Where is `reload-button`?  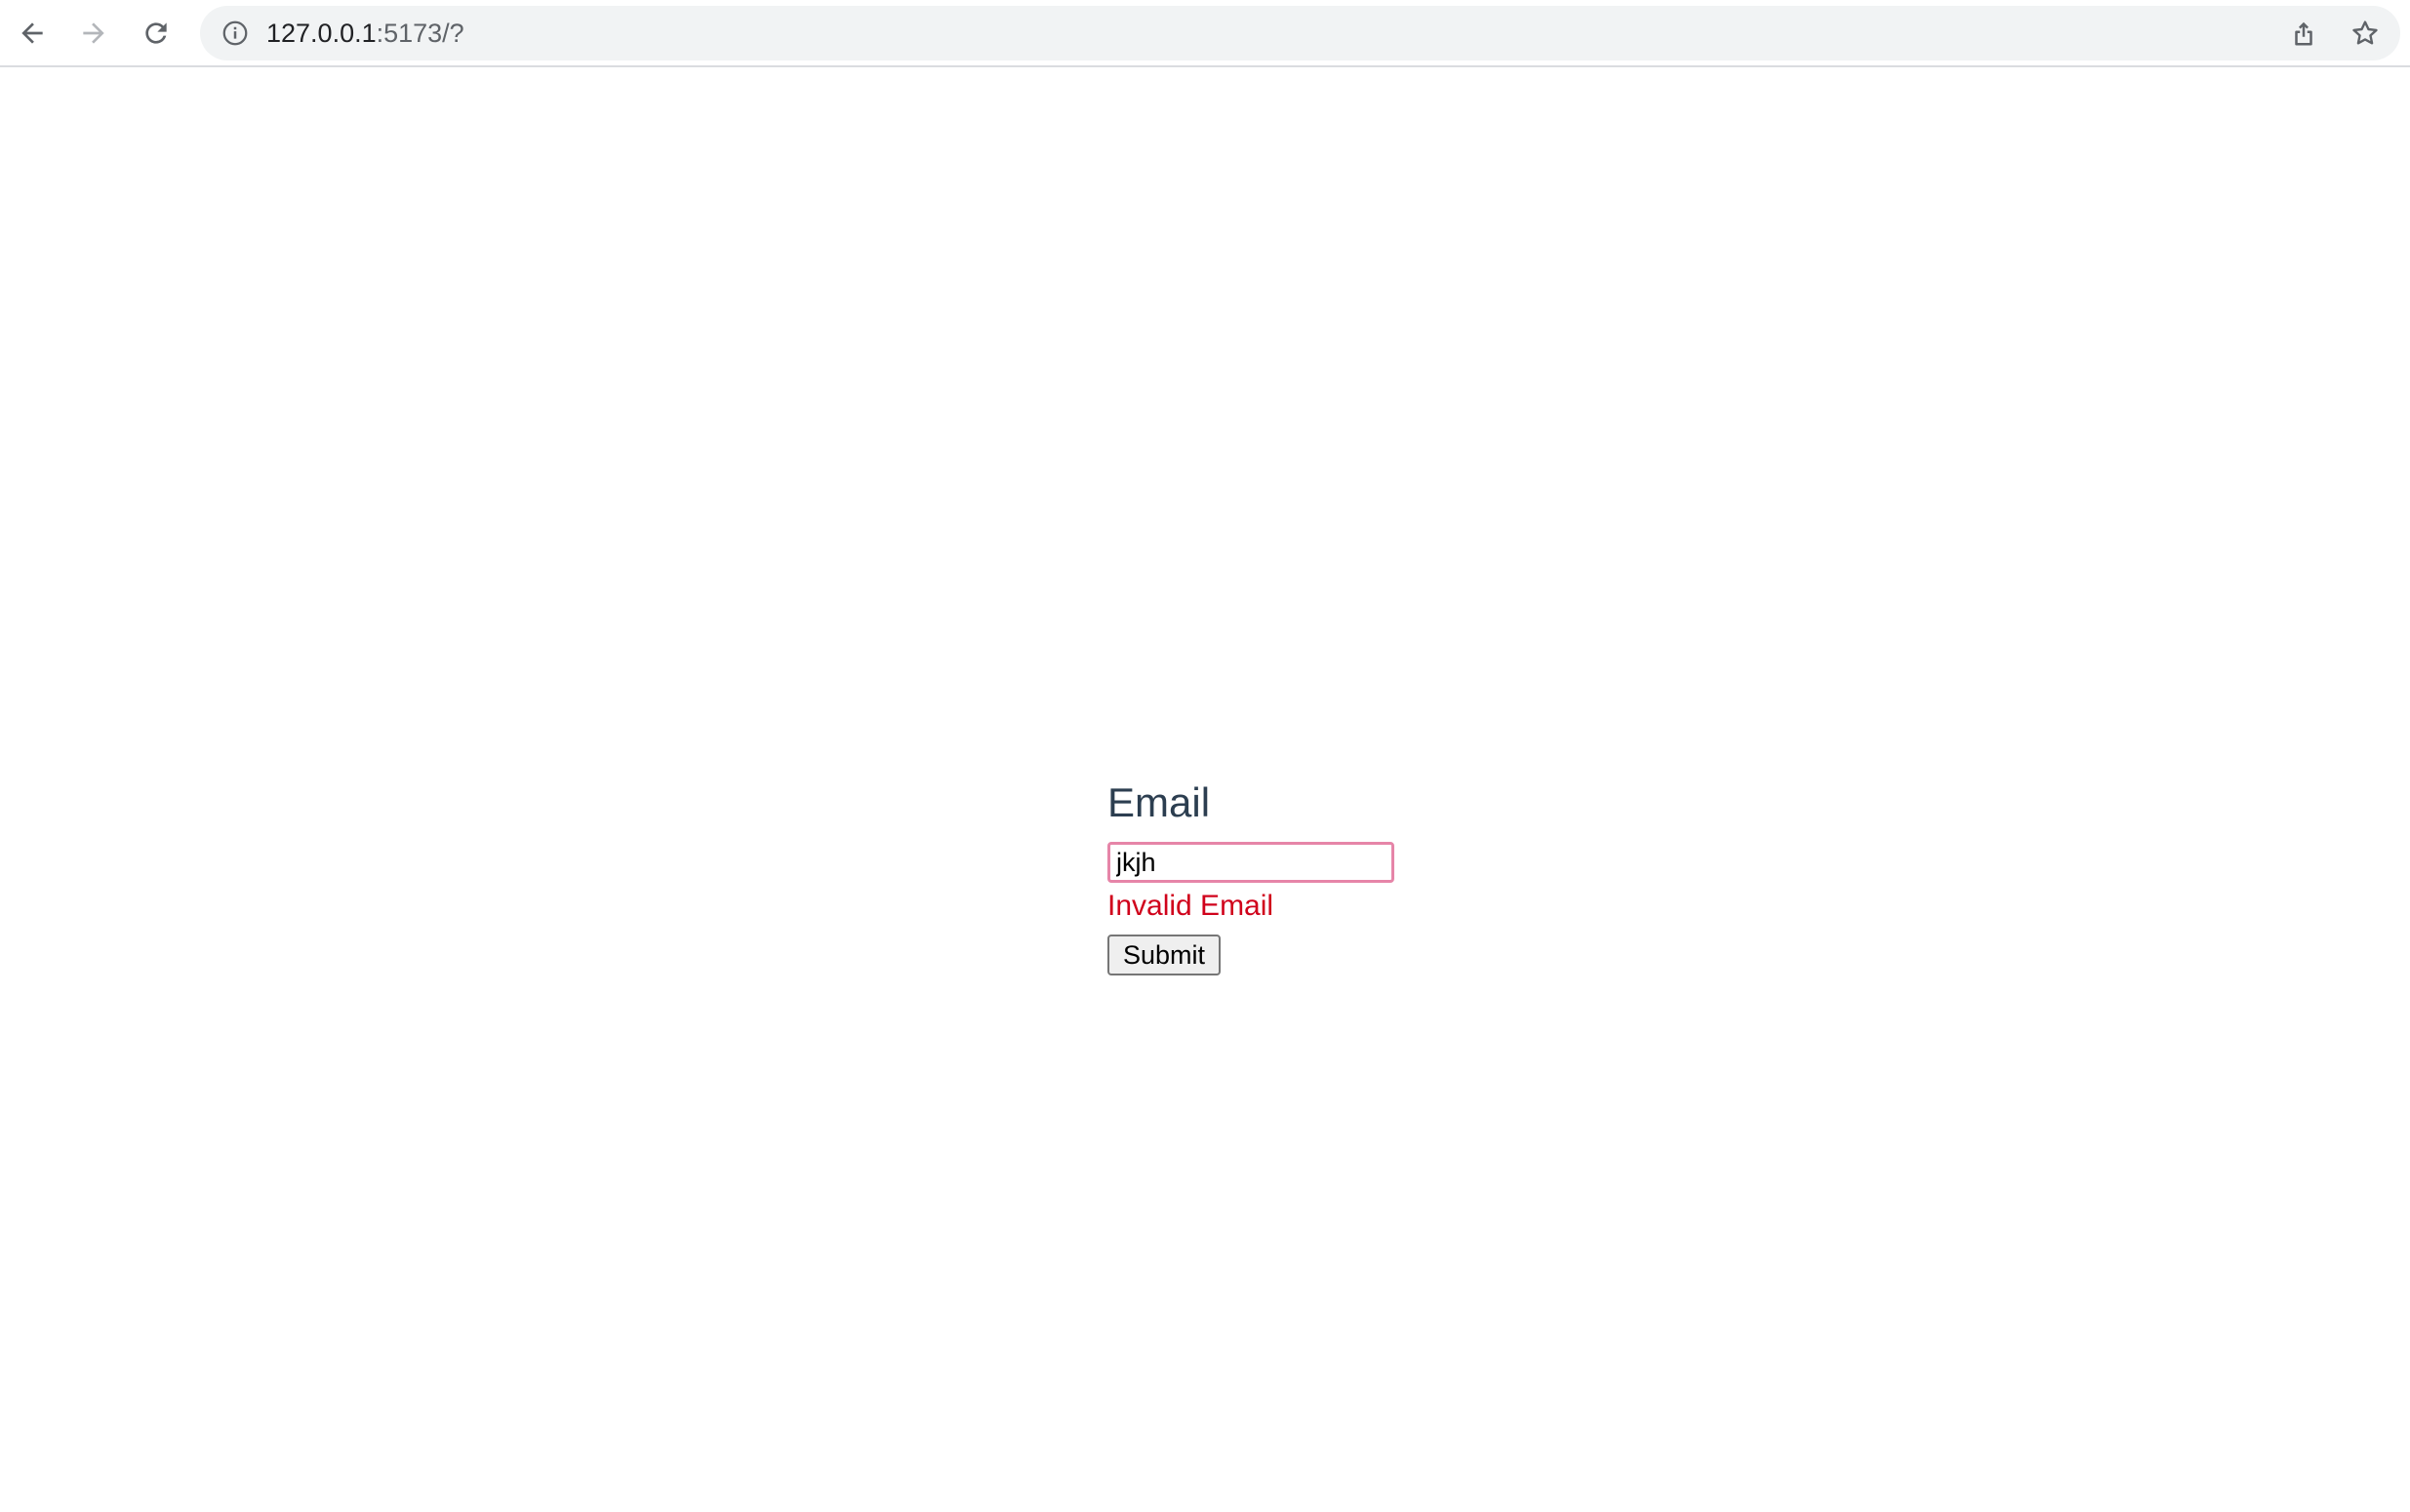 reload-button is located at coordinates (156, 33).